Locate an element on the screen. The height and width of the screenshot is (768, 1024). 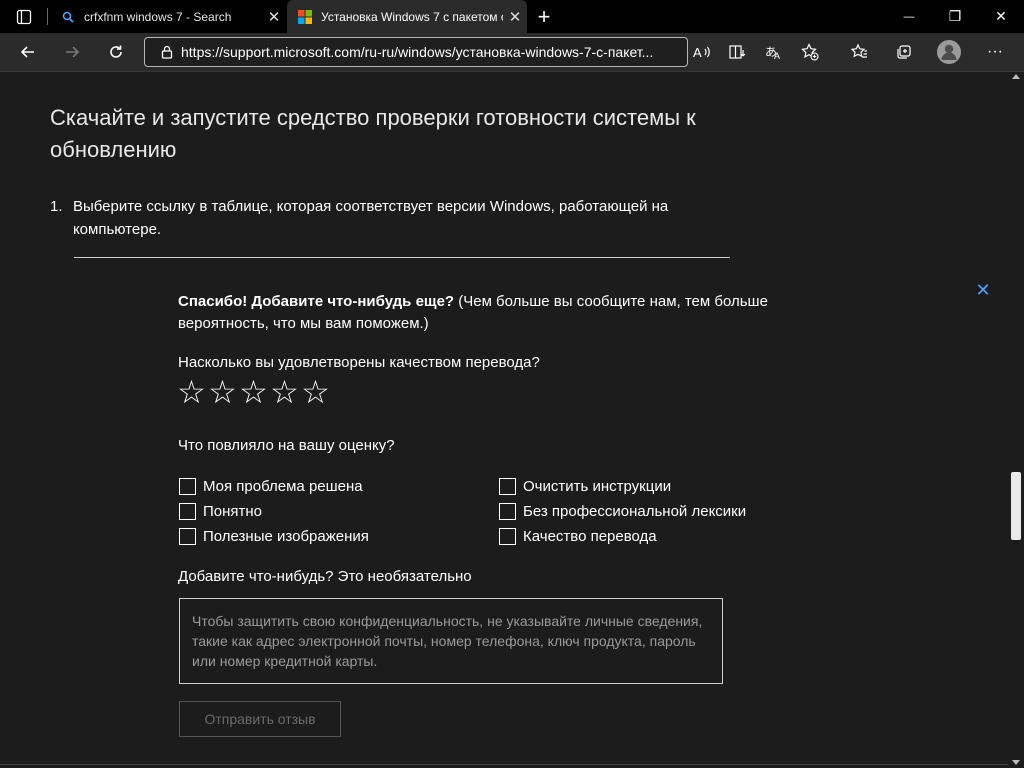
comment-label: Добавите что-нибудь? Это необязательно is located at coordinates (325, 576).